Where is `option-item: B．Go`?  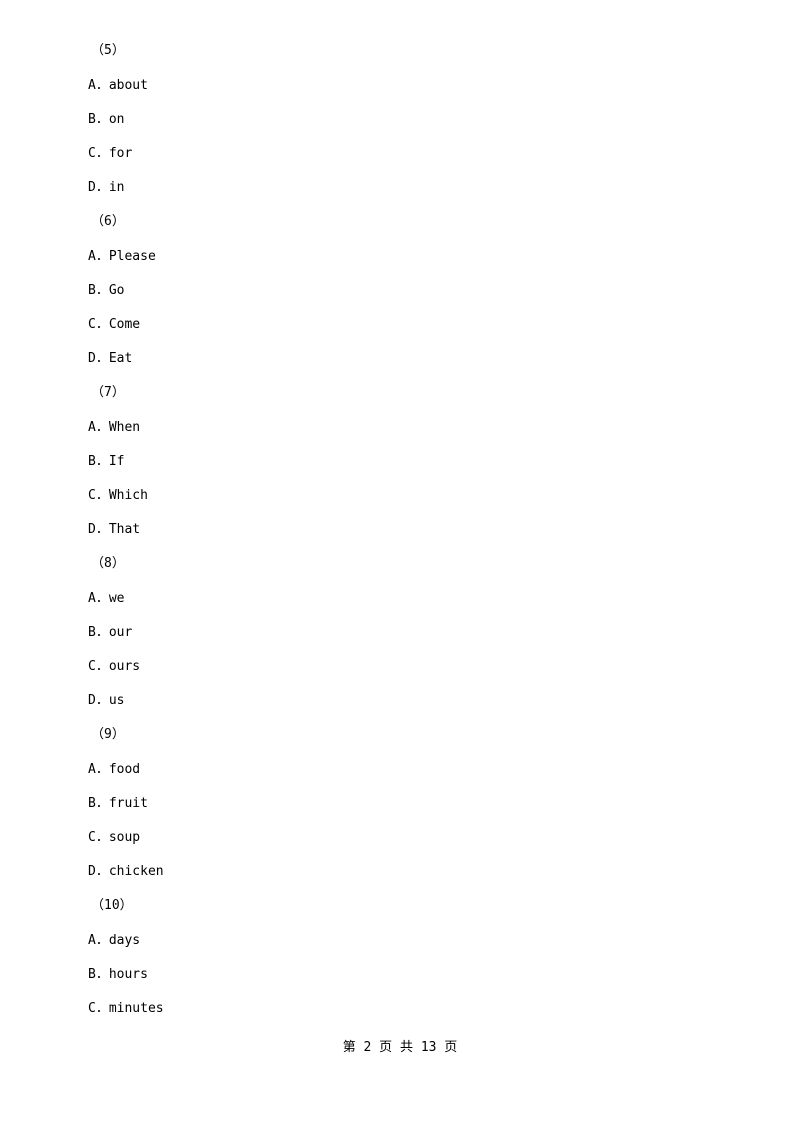 option-item: B．Go is located at coordinates (106, 290).